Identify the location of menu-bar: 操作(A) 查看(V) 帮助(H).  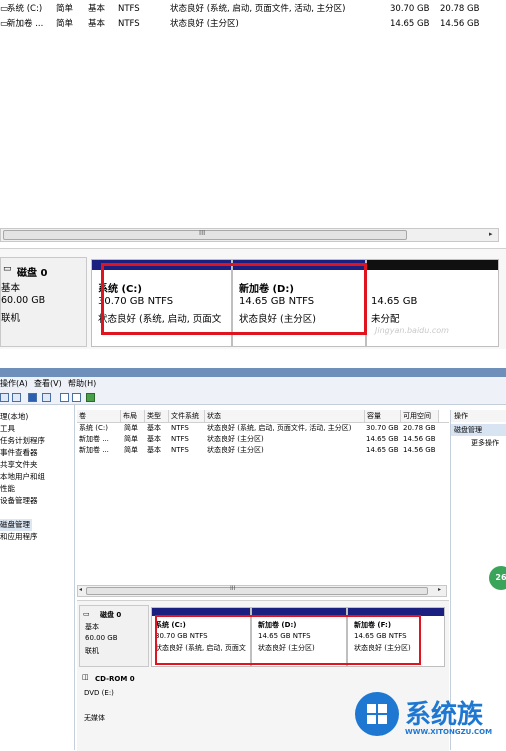
(253, 383).